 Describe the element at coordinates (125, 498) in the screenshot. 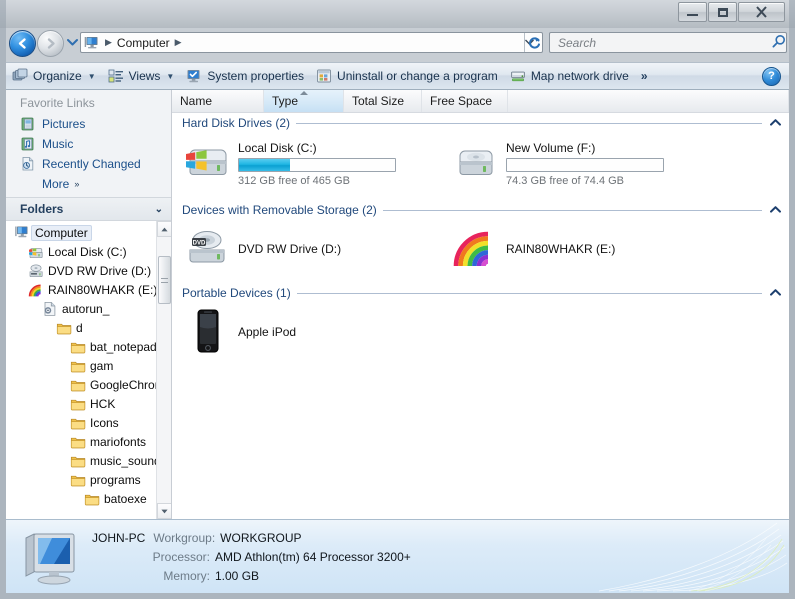

I see `tree-item-label: batoexe` at that location.